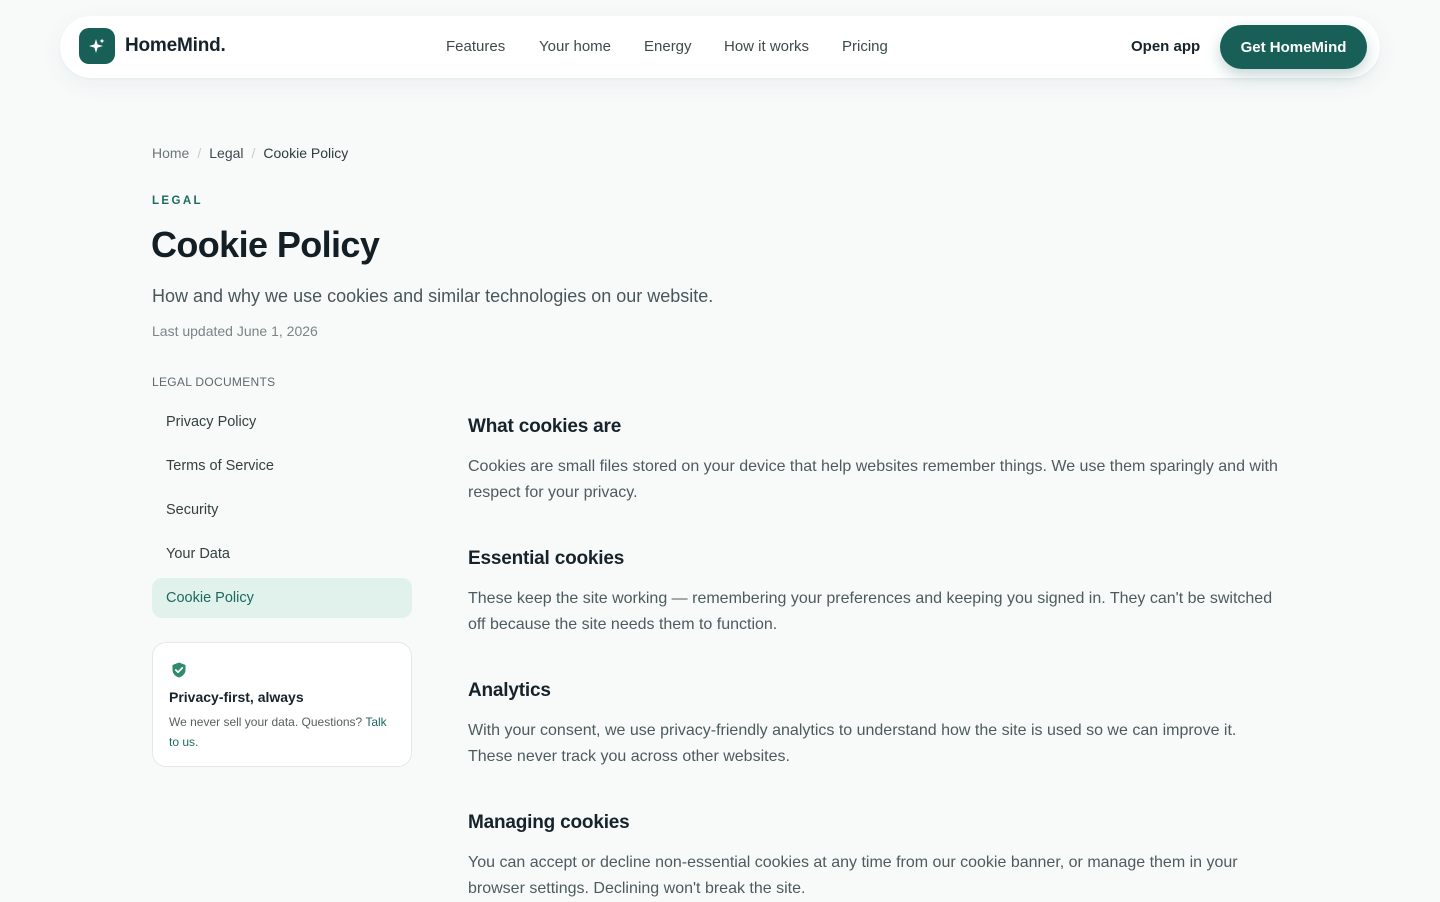  What do you see at coordinates (226, 153) in the screenshot?
I see `breadcrumb-legal: Legal` at bounding box center [226, 153].